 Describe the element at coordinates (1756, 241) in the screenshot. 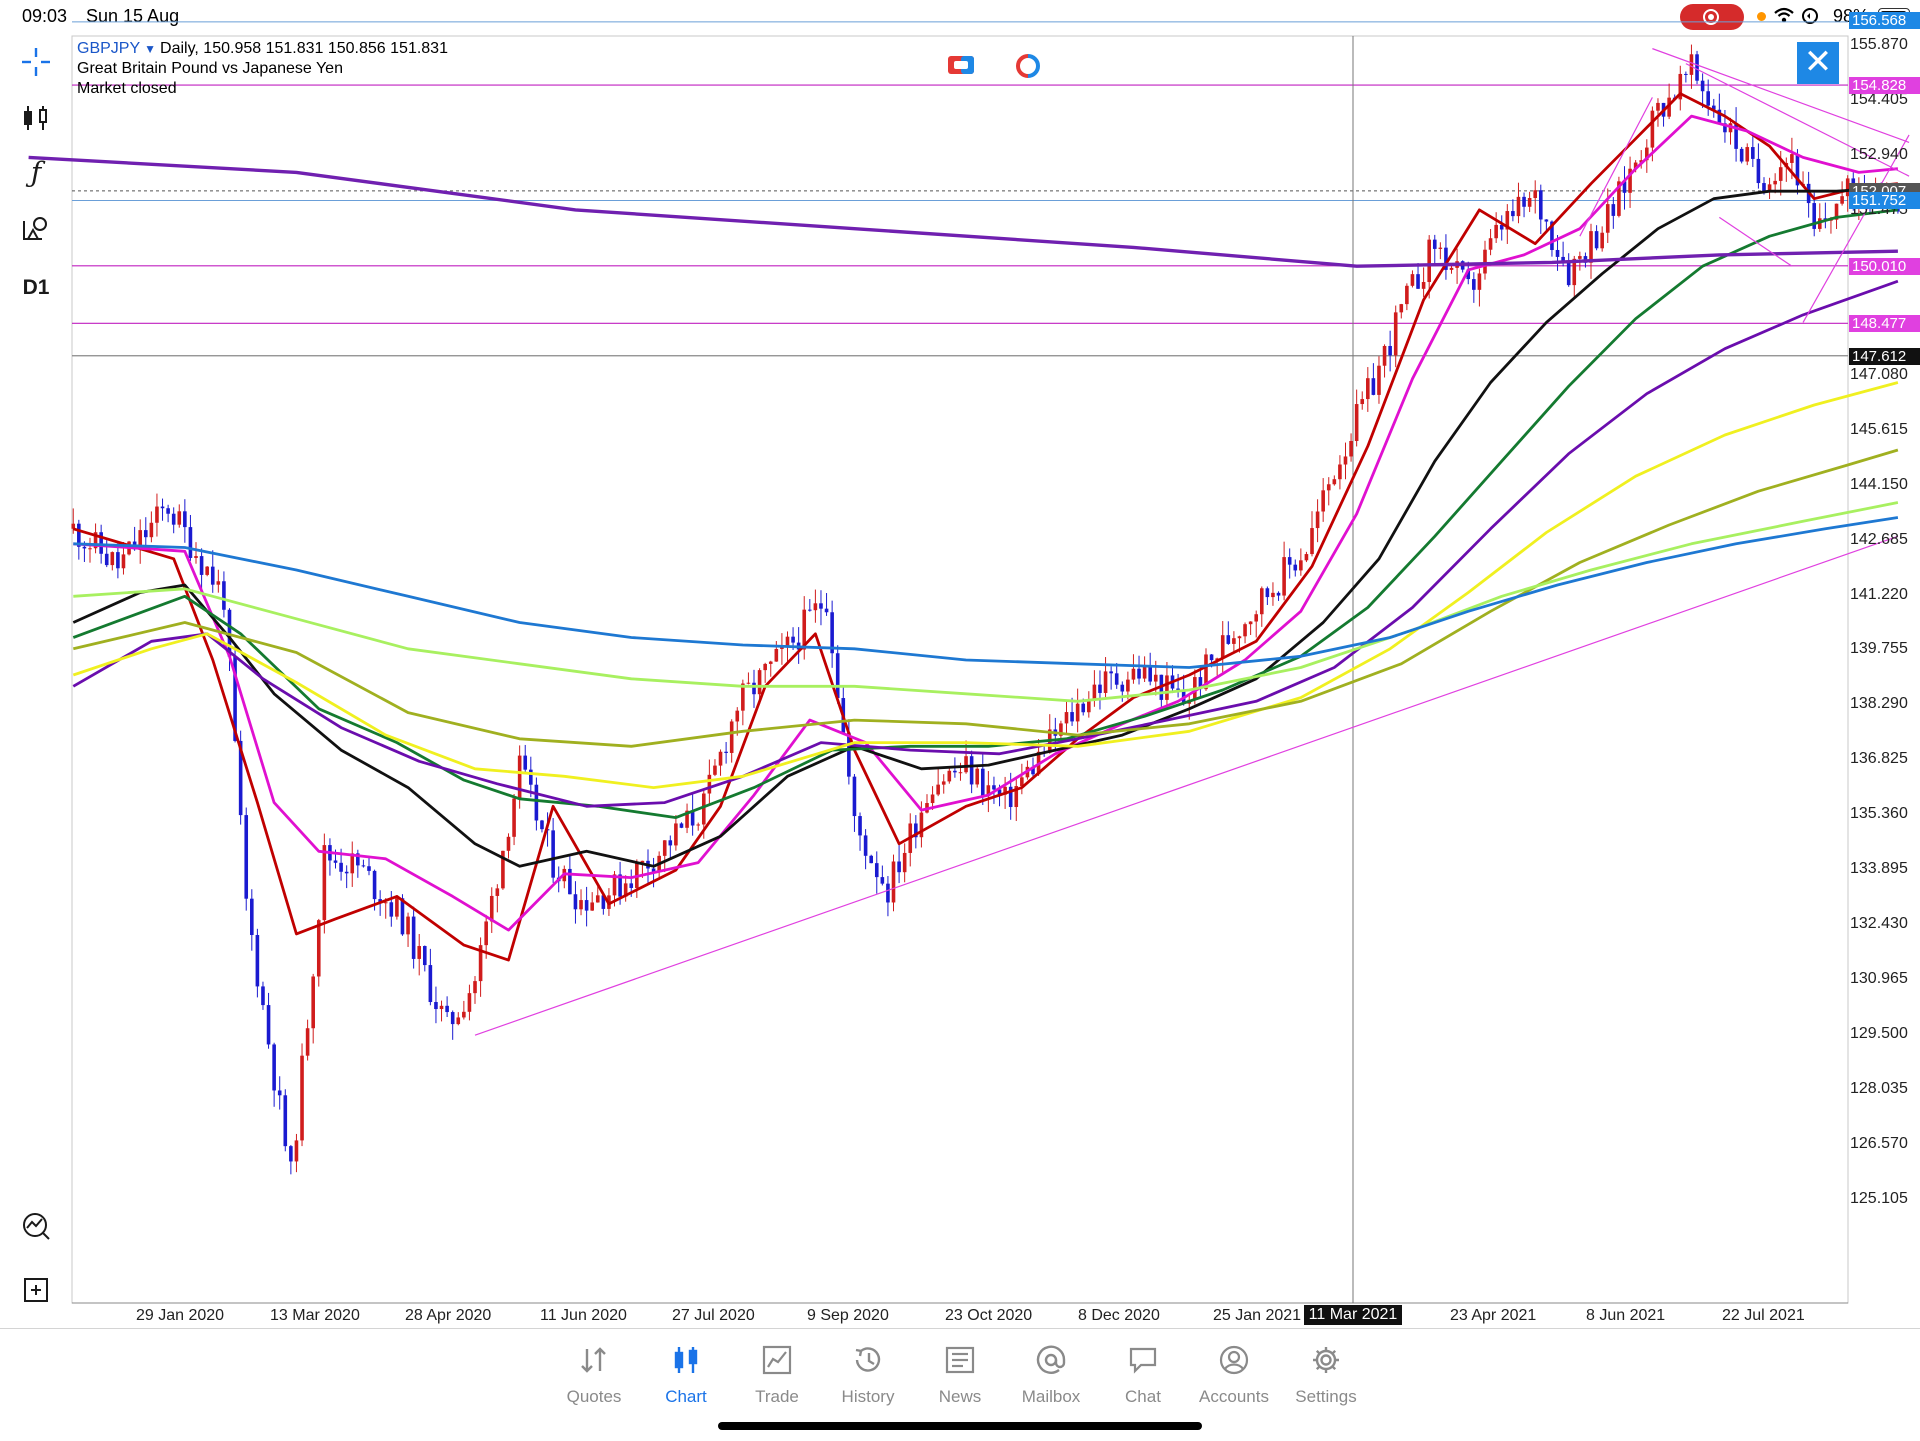

I see `trendline` at that location.